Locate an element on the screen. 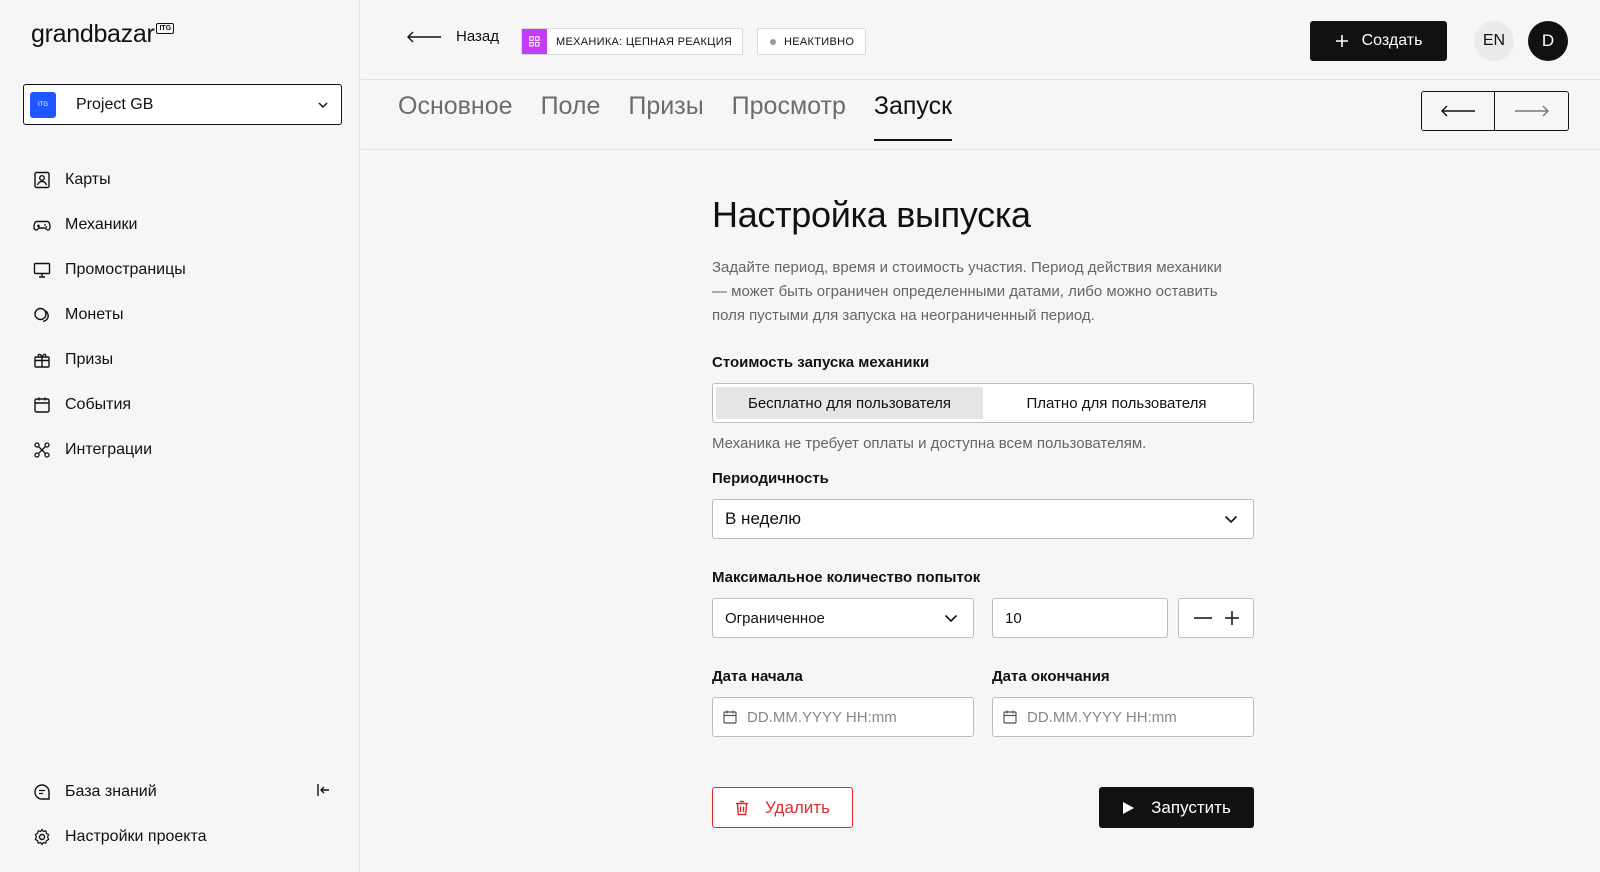 The width and height of the screenshot is (1600, 872). nav-item-coins: Монеты is located at coordinates (109, 314).